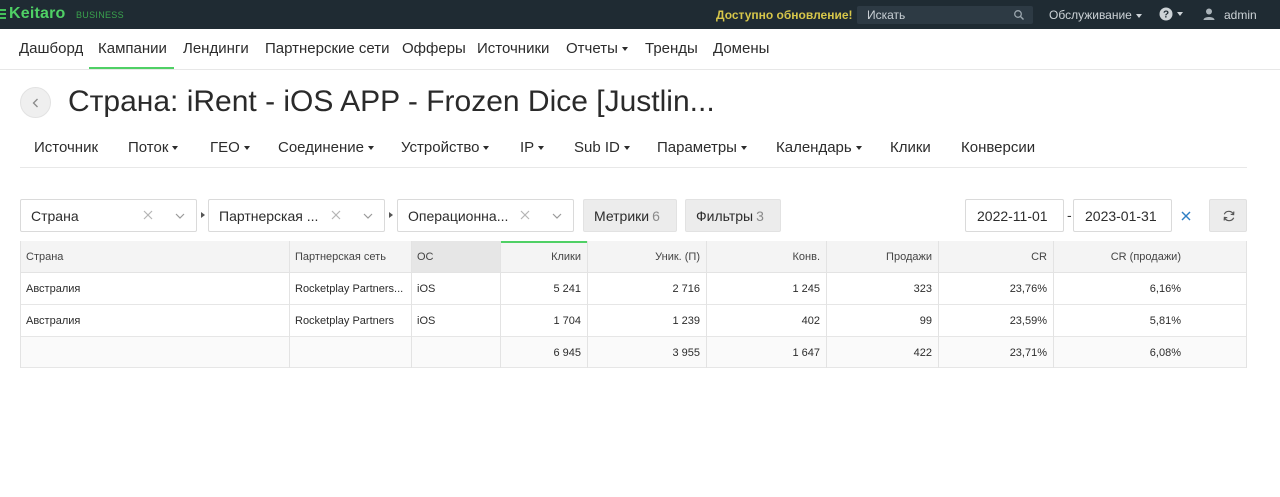  What do you see at coordinates (998, 147) in the screenshot?
I see `tab-conversions: Конверсии` at bounding box center [998, 147].